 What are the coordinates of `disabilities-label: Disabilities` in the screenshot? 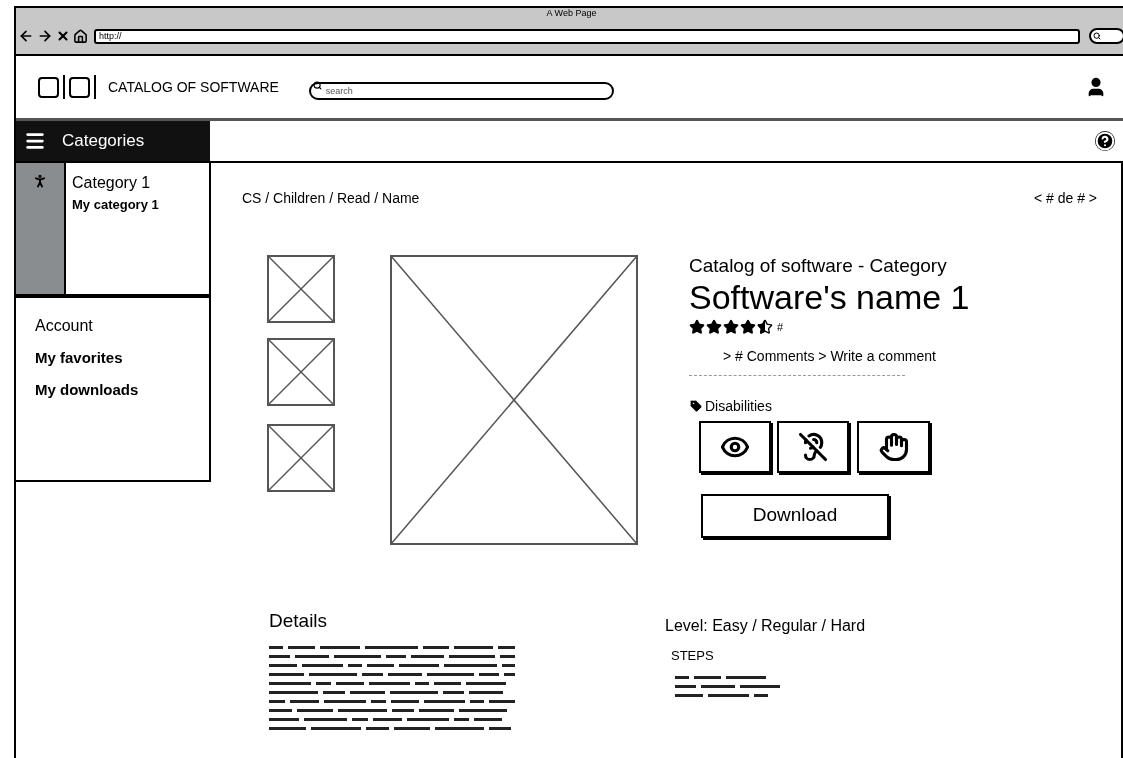 It's located at (738, 406).